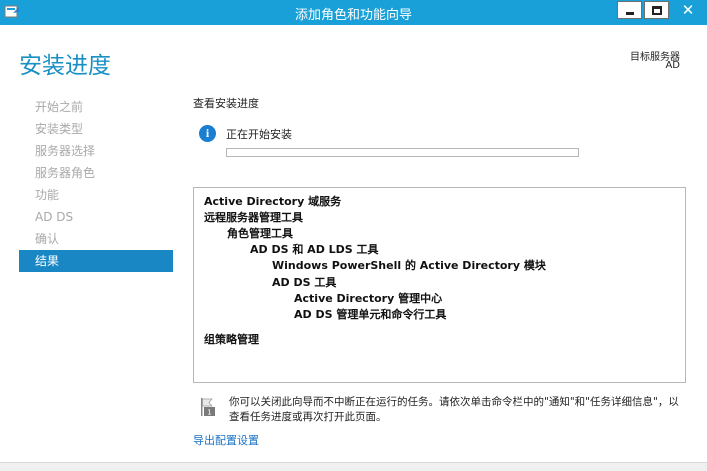 The image size is (707, 471). I want to click on export-config-link: 导出配置设置, so click(226, 440).